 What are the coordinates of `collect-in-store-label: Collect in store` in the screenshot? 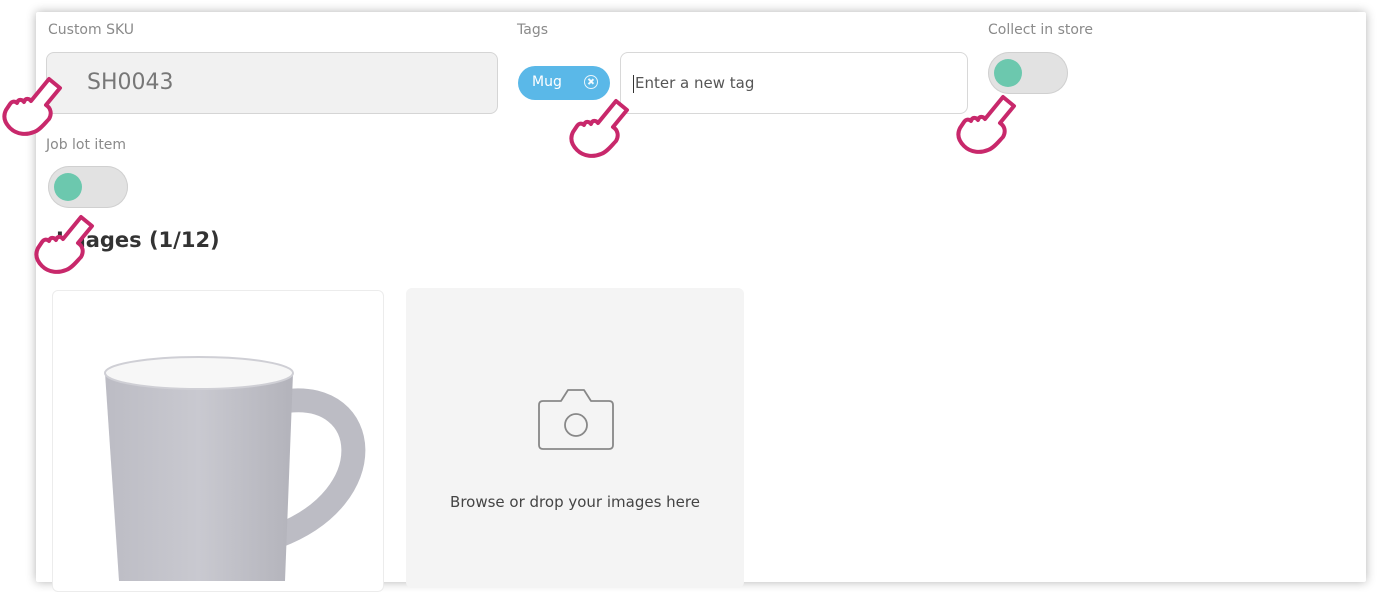 It's located at (1040, 30).